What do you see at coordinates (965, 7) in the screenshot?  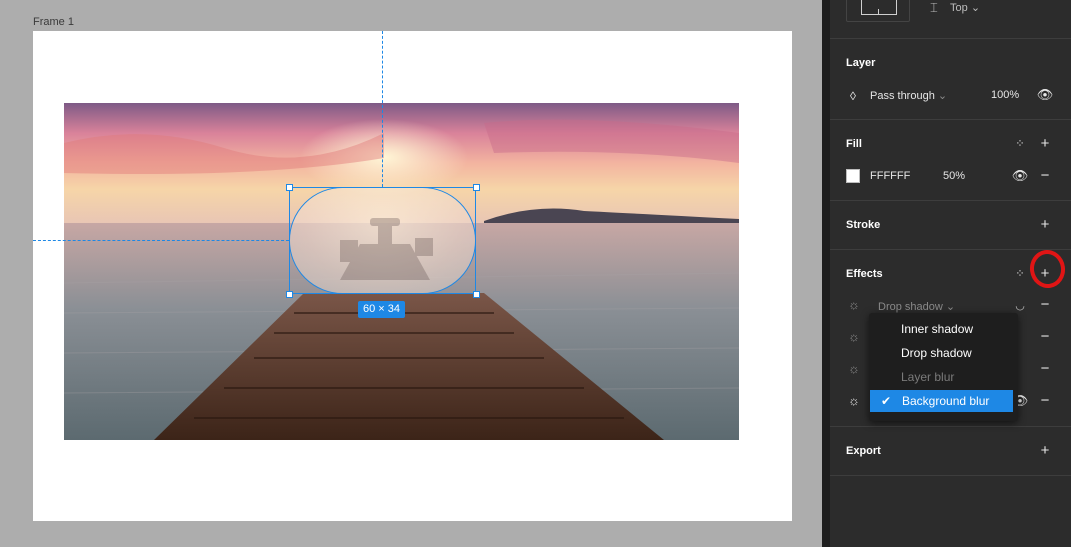 I see `vertical-constraint-select: Top ⌄` at bounding box center [965, 7].